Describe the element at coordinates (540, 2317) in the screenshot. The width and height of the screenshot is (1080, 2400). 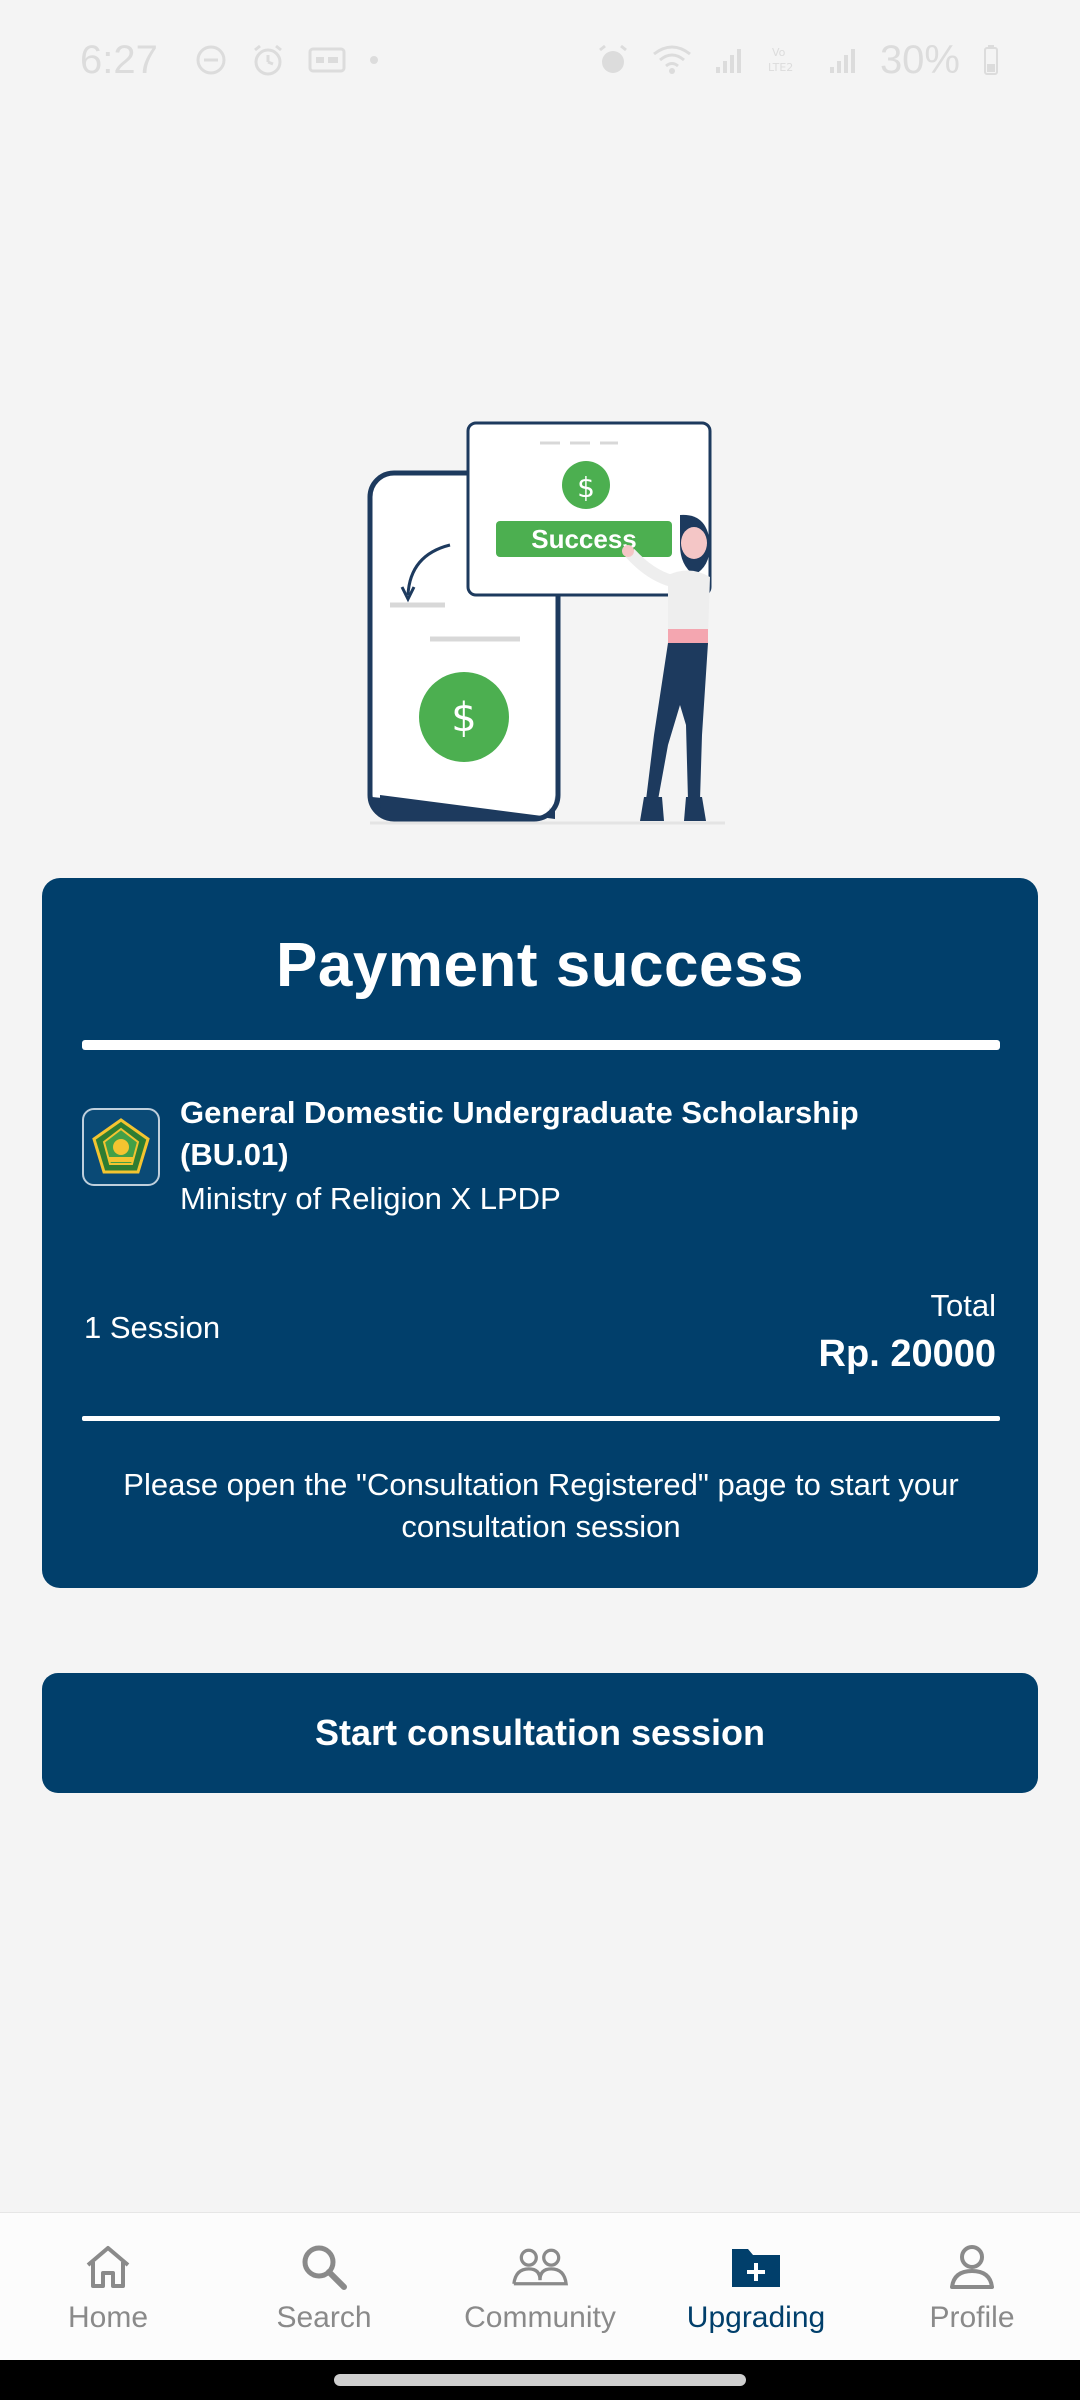
I see `nav-label-community: Community` at that location.